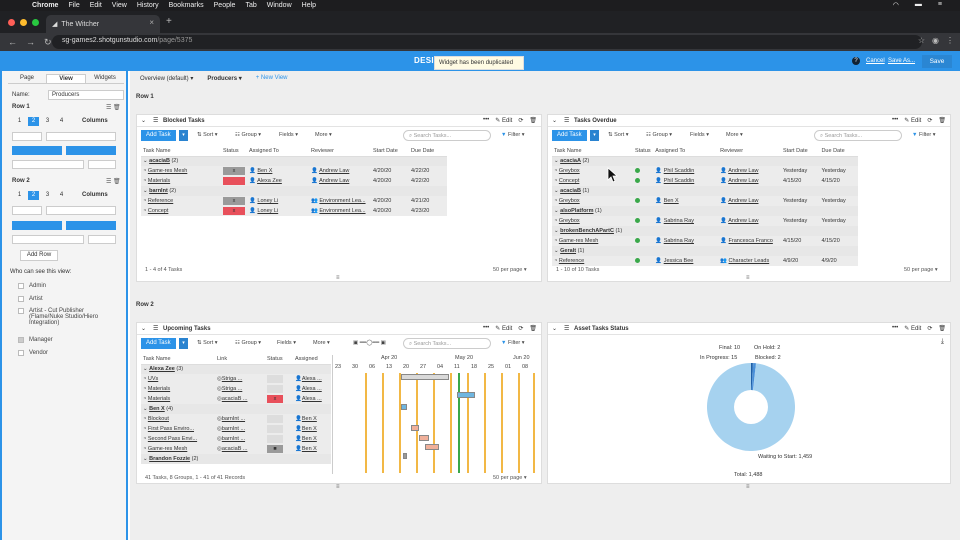 This screenshot has width=960, height=540. Describe the element at coordinates (513, 135) in the screenshot. I see `filter-button: ▼ Filter ▾` at that location.